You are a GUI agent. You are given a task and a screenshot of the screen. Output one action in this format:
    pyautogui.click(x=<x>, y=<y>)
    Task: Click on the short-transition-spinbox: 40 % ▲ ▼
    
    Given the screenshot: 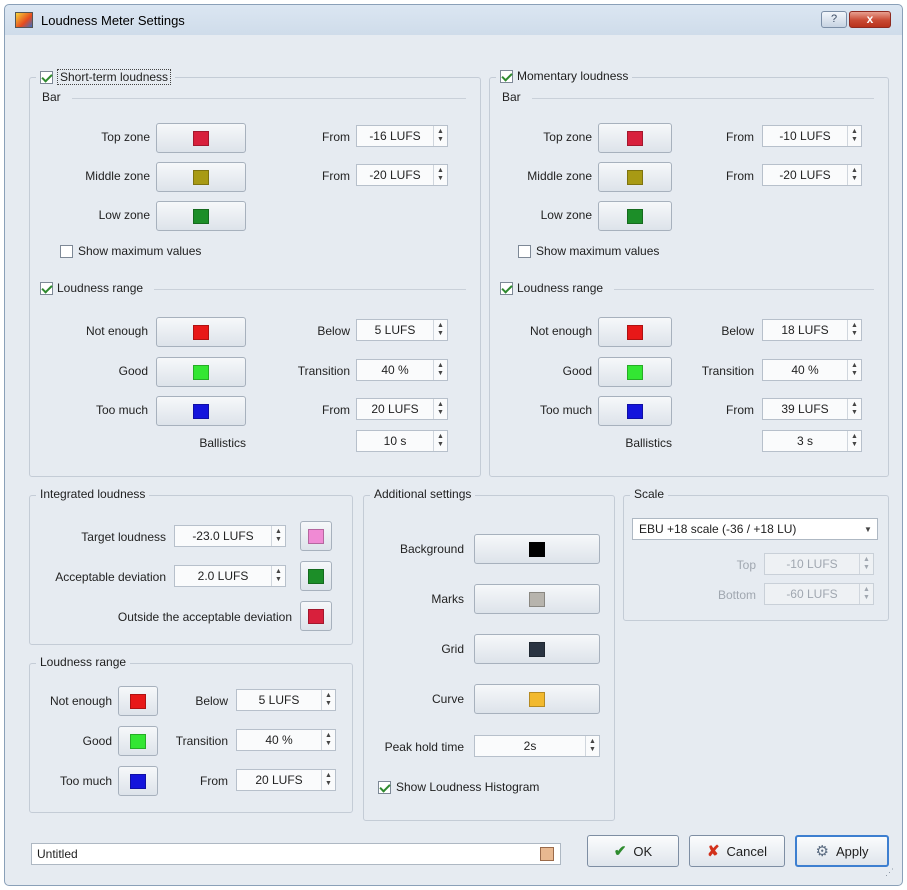 What is the action you would take?
    pyautogui.click(x=402, y=370)
    